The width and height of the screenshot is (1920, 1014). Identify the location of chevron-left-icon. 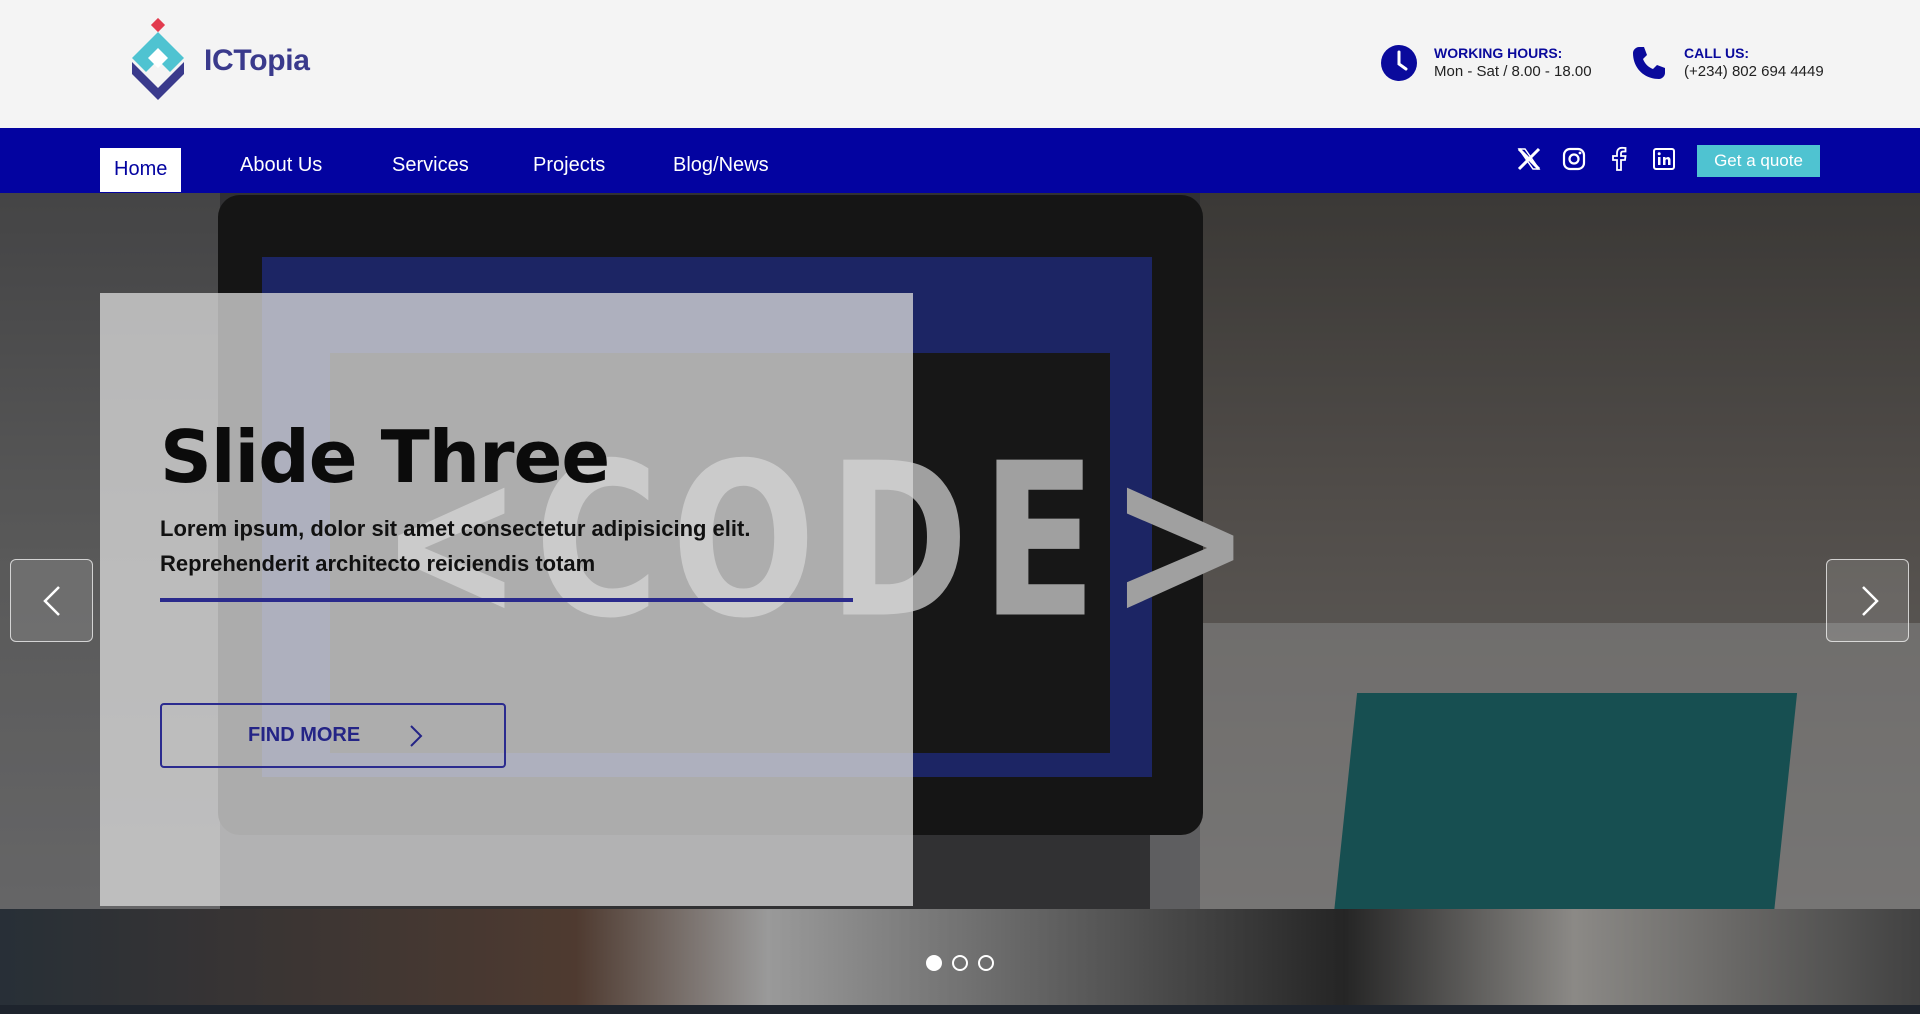
(51, 601).